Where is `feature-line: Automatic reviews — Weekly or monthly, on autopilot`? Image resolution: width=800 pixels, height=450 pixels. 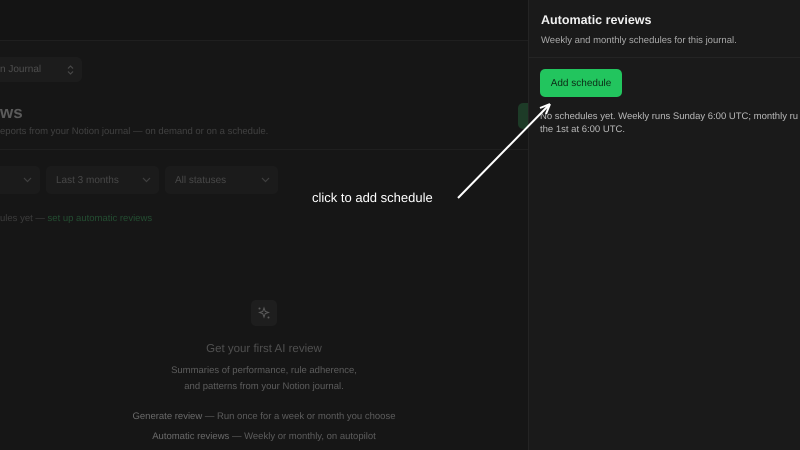
feature-line: Automatic reviews — Weekly or monthly, on autopilot is located at coordinates (264, 437).